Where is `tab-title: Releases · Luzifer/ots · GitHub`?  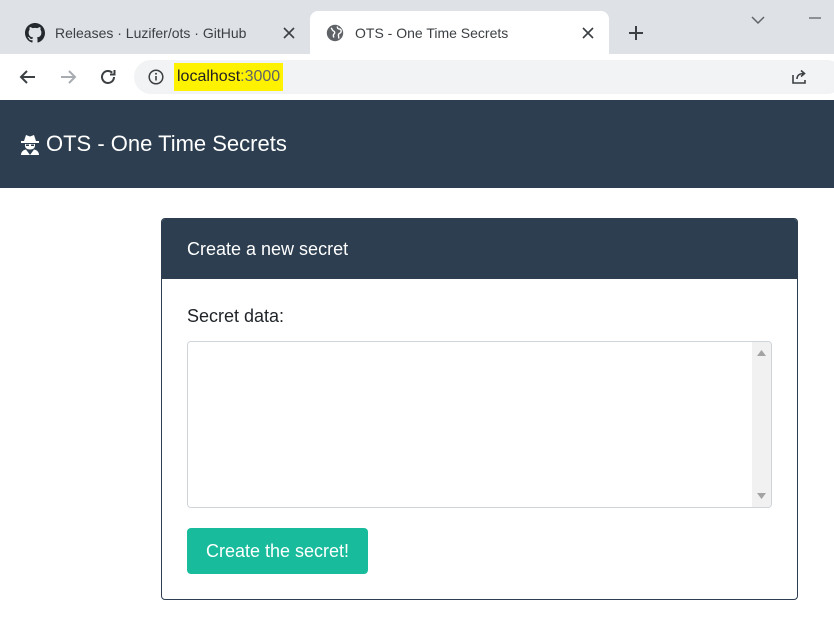
tab-title: Releases · Luzifer/ots · GitHub is located at coordinates (151, 32).